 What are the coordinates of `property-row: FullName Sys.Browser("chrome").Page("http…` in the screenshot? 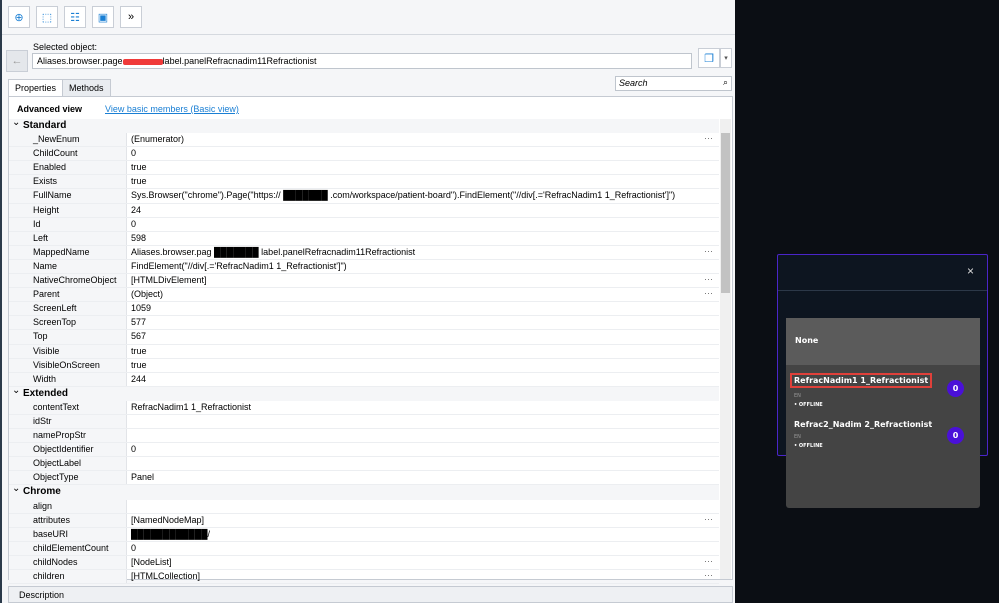 It's located at (364, 196).